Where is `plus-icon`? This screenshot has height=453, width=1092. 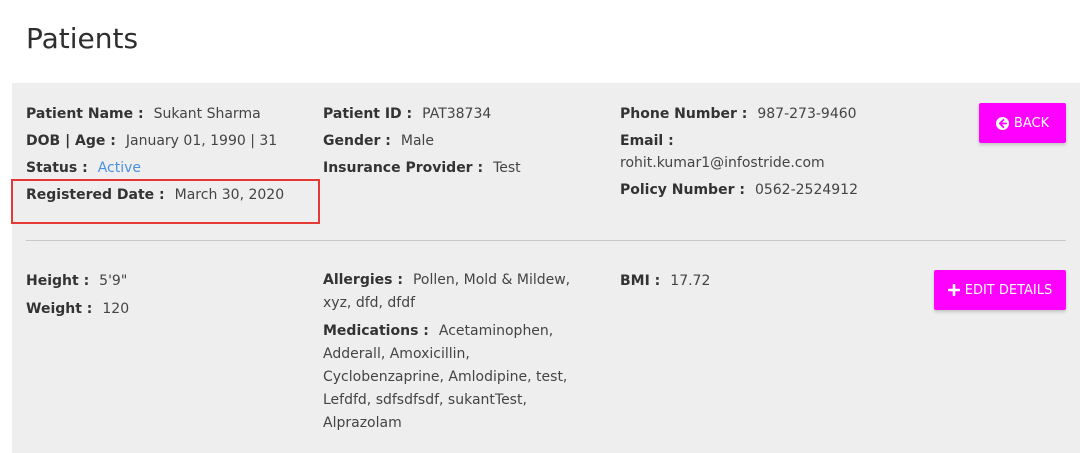 plus-icon is located at coordinates (953, 290).